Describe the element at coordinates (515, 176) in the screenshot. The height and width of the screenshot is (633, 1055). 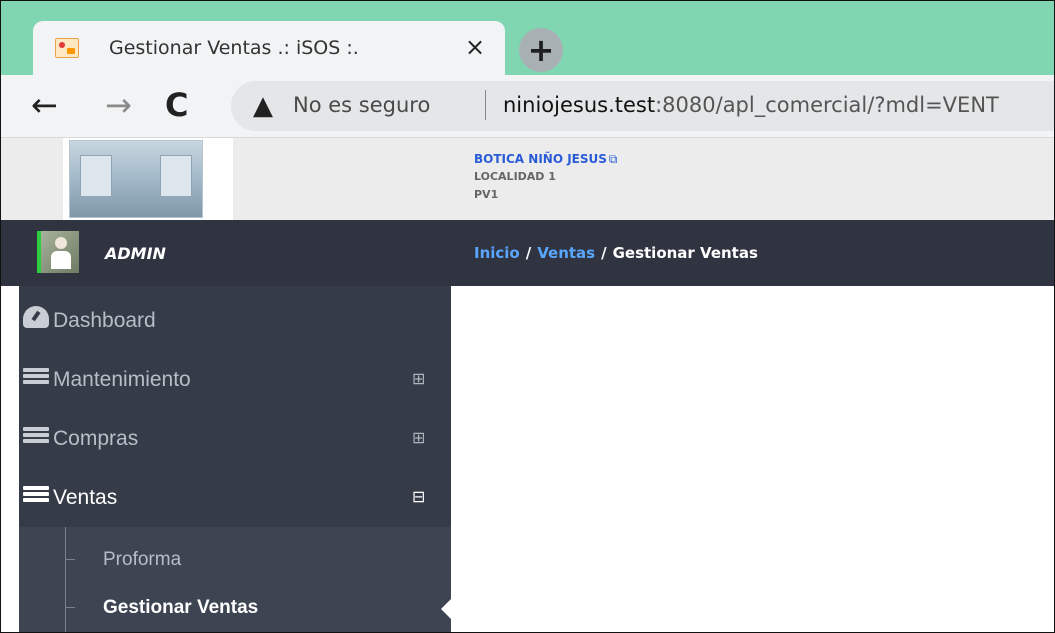
I see `location-label: LOCALIDAD 1` at that location.